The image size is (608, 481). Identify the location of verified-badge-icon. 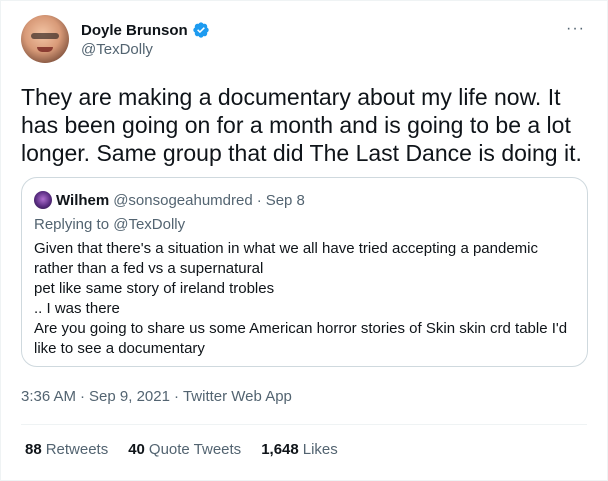
(201, 30).